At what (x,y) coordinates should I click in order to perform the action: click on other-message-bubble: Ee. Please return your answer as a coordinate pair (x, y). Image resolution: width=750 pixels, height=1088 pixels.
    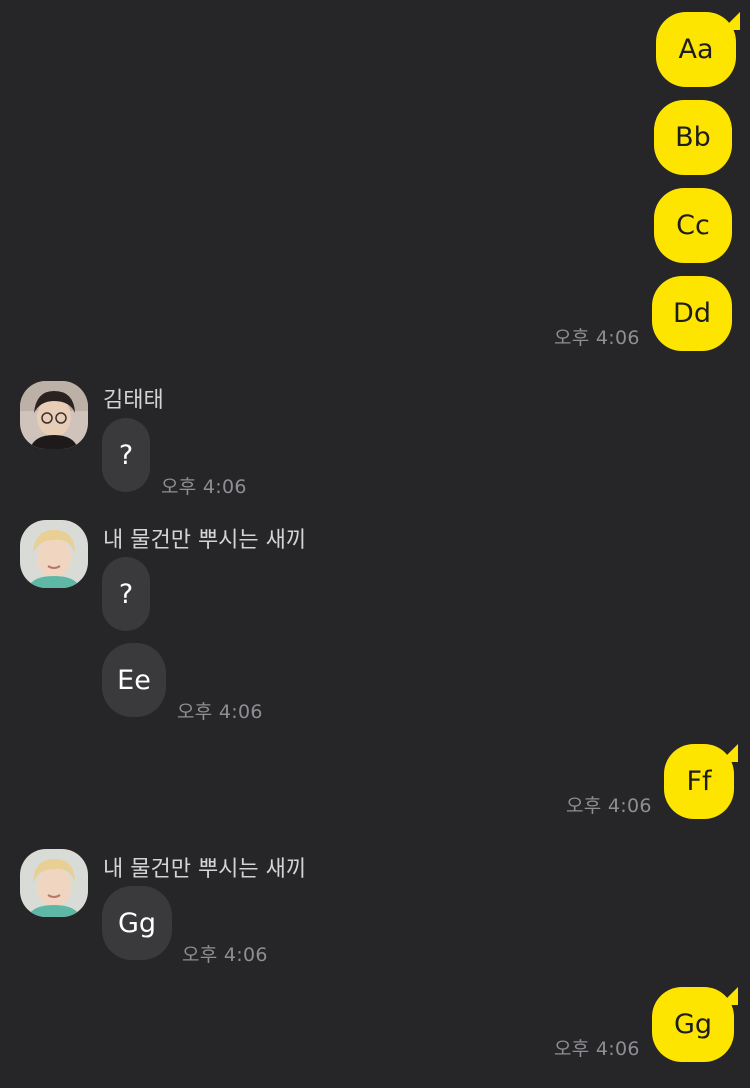
    Looking at the image, I should click on (134, 680).